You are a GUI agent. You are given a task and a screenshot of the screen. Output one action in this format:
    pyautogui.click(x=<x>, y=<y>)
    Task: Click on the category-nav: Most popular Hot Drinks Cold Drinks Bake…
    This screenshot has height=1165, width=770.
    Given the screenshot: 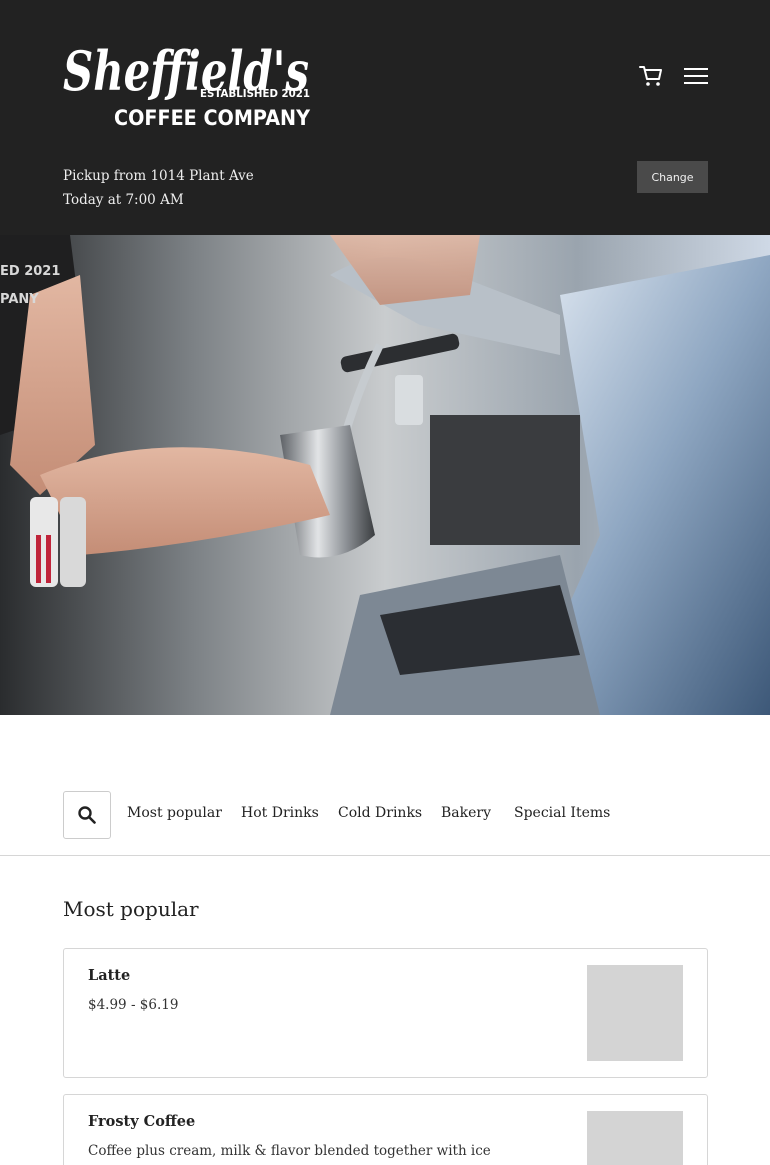 What is the action you would take?
    pyautogui.click(x=385, y=815)
    